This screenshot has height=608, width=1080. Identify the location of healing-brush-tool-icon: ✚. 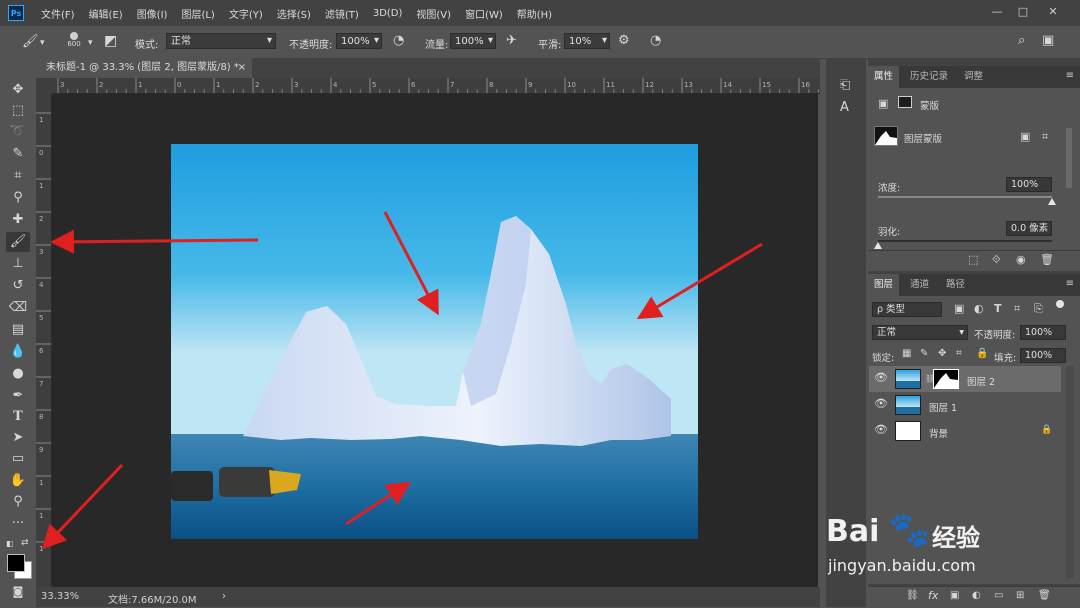
(18, 220).